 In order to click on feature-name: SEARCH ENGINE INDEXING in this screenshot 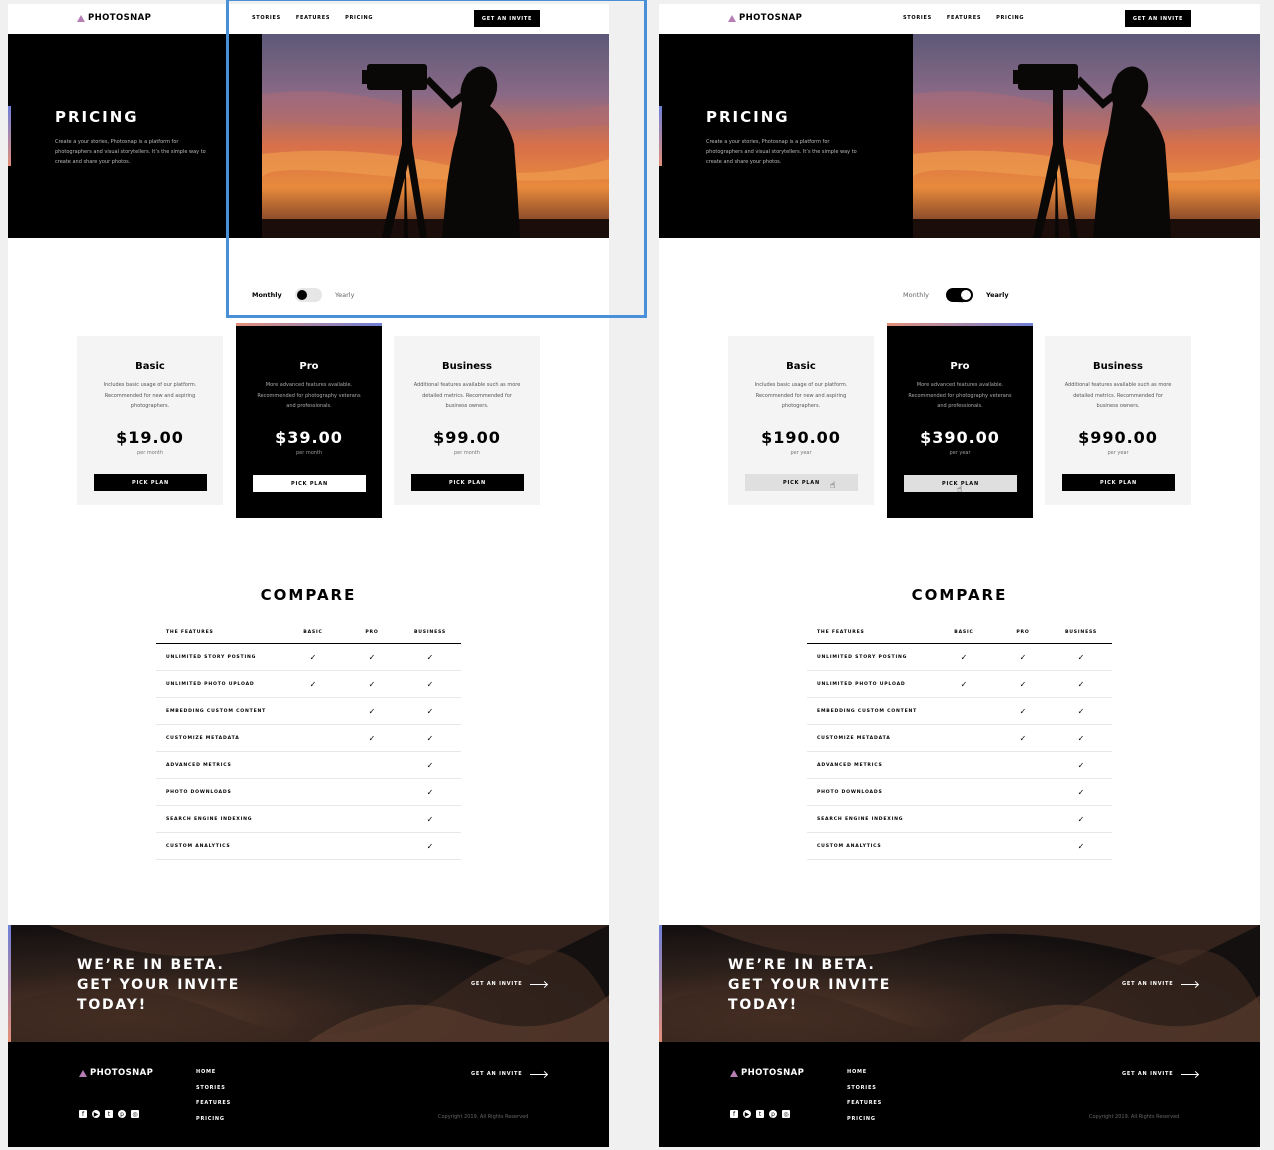, I will do `click(860, 819)`.